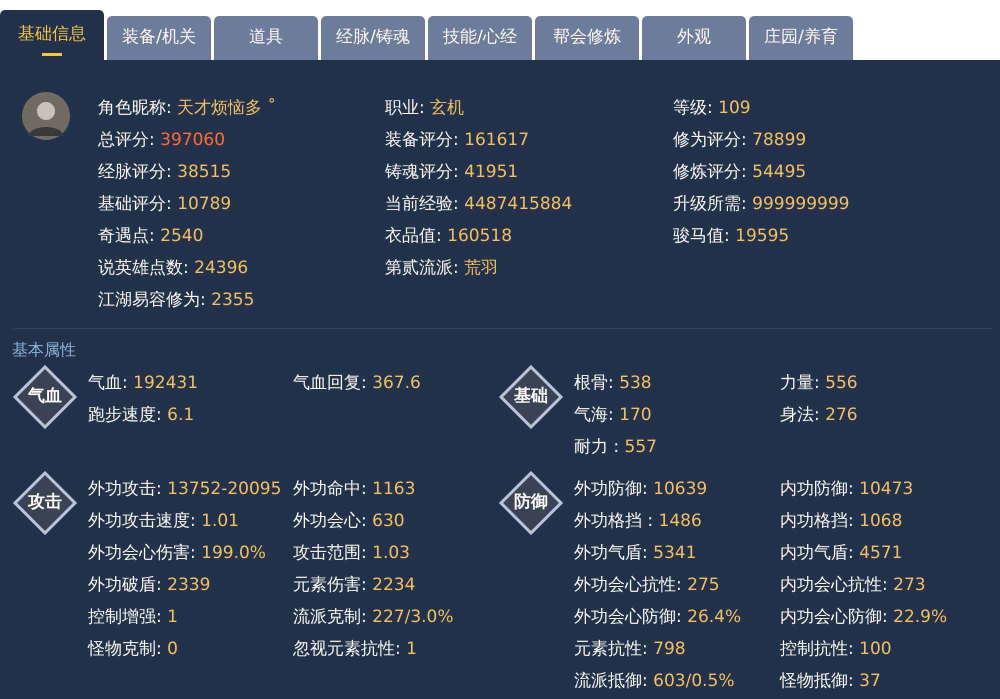 The width and height of the screenshot is (1000, 699). Describe the element at coordinates (108, 383) in the screenshot. I see `stat-label: 气血:` at that location.